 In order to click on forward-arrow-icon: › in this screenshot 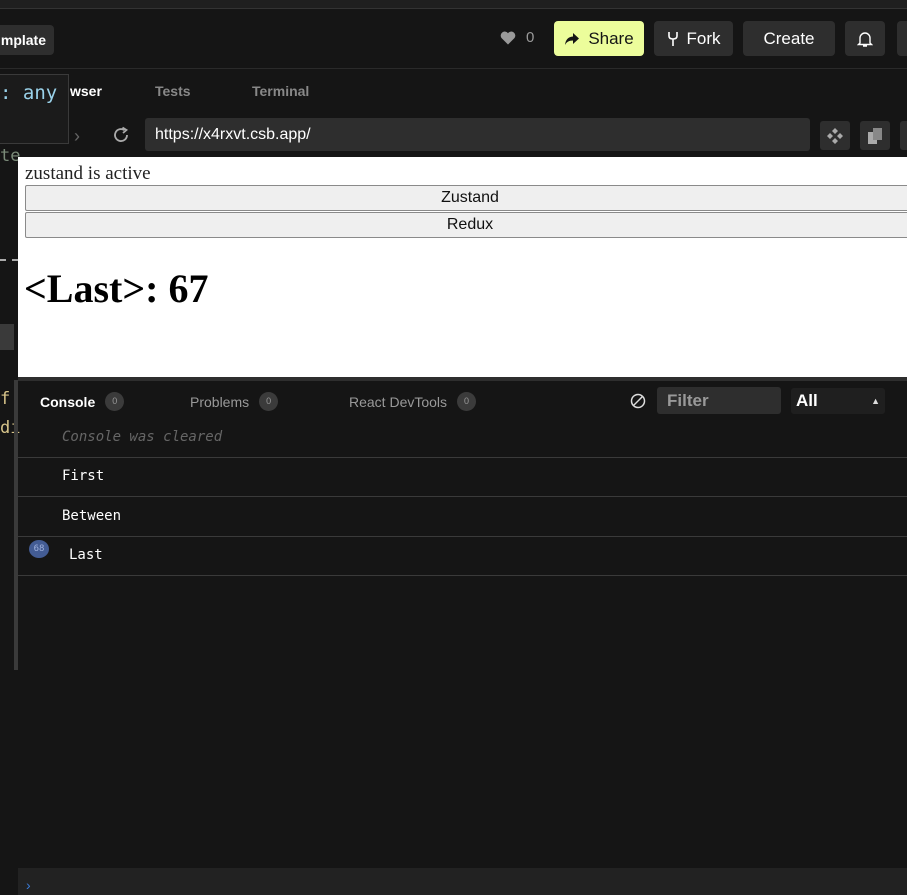, I will do `click(77, 136)`.